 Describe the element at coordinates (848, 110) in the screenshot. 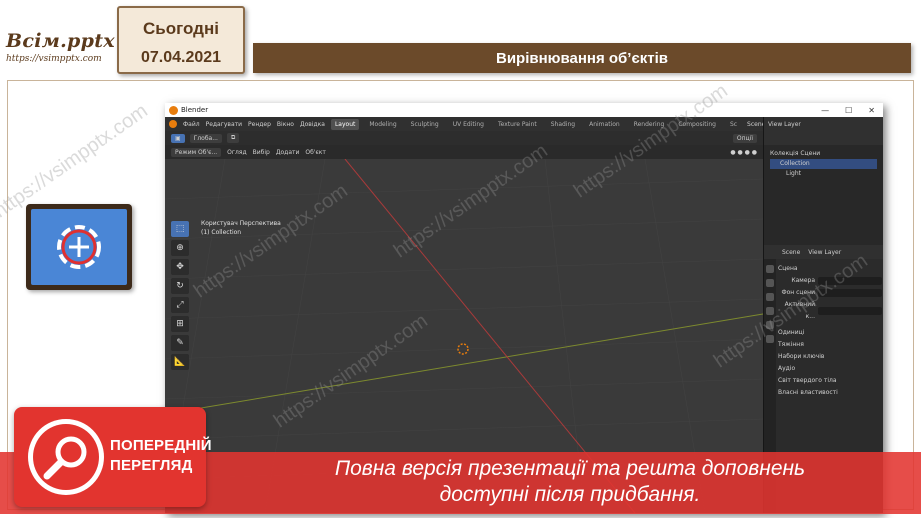

I see `maximize-icon: ☐` at that location.